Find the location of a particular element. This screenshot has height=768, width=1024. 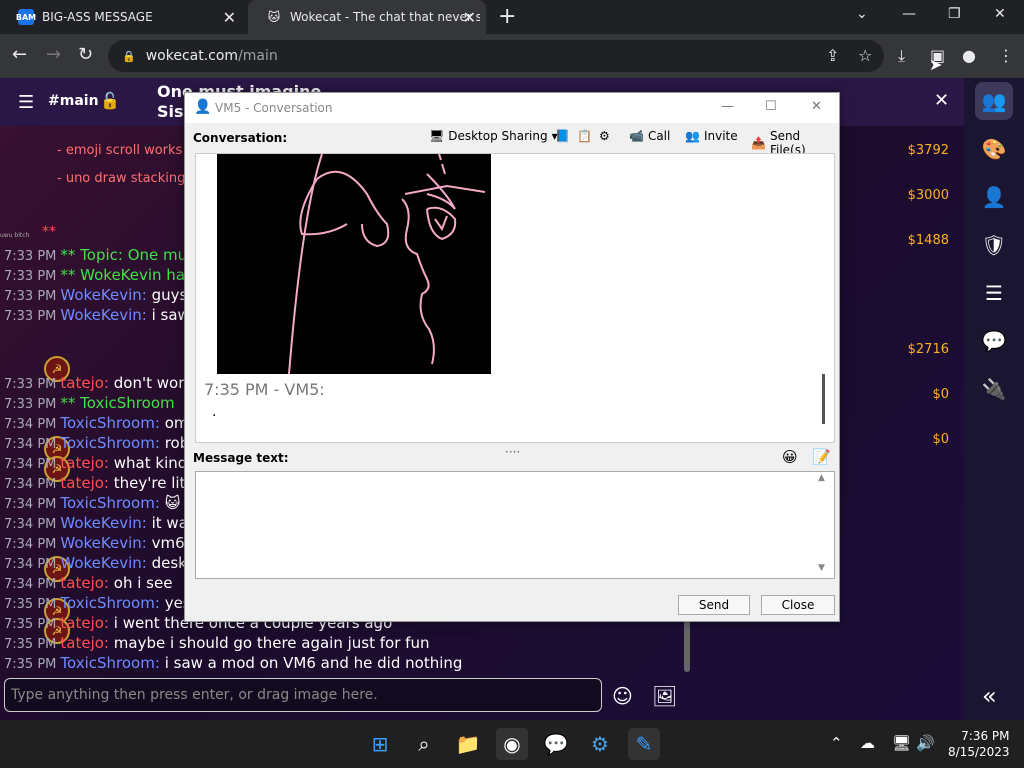

plug-icon: 🔌 is located at coordinates (994, 389).